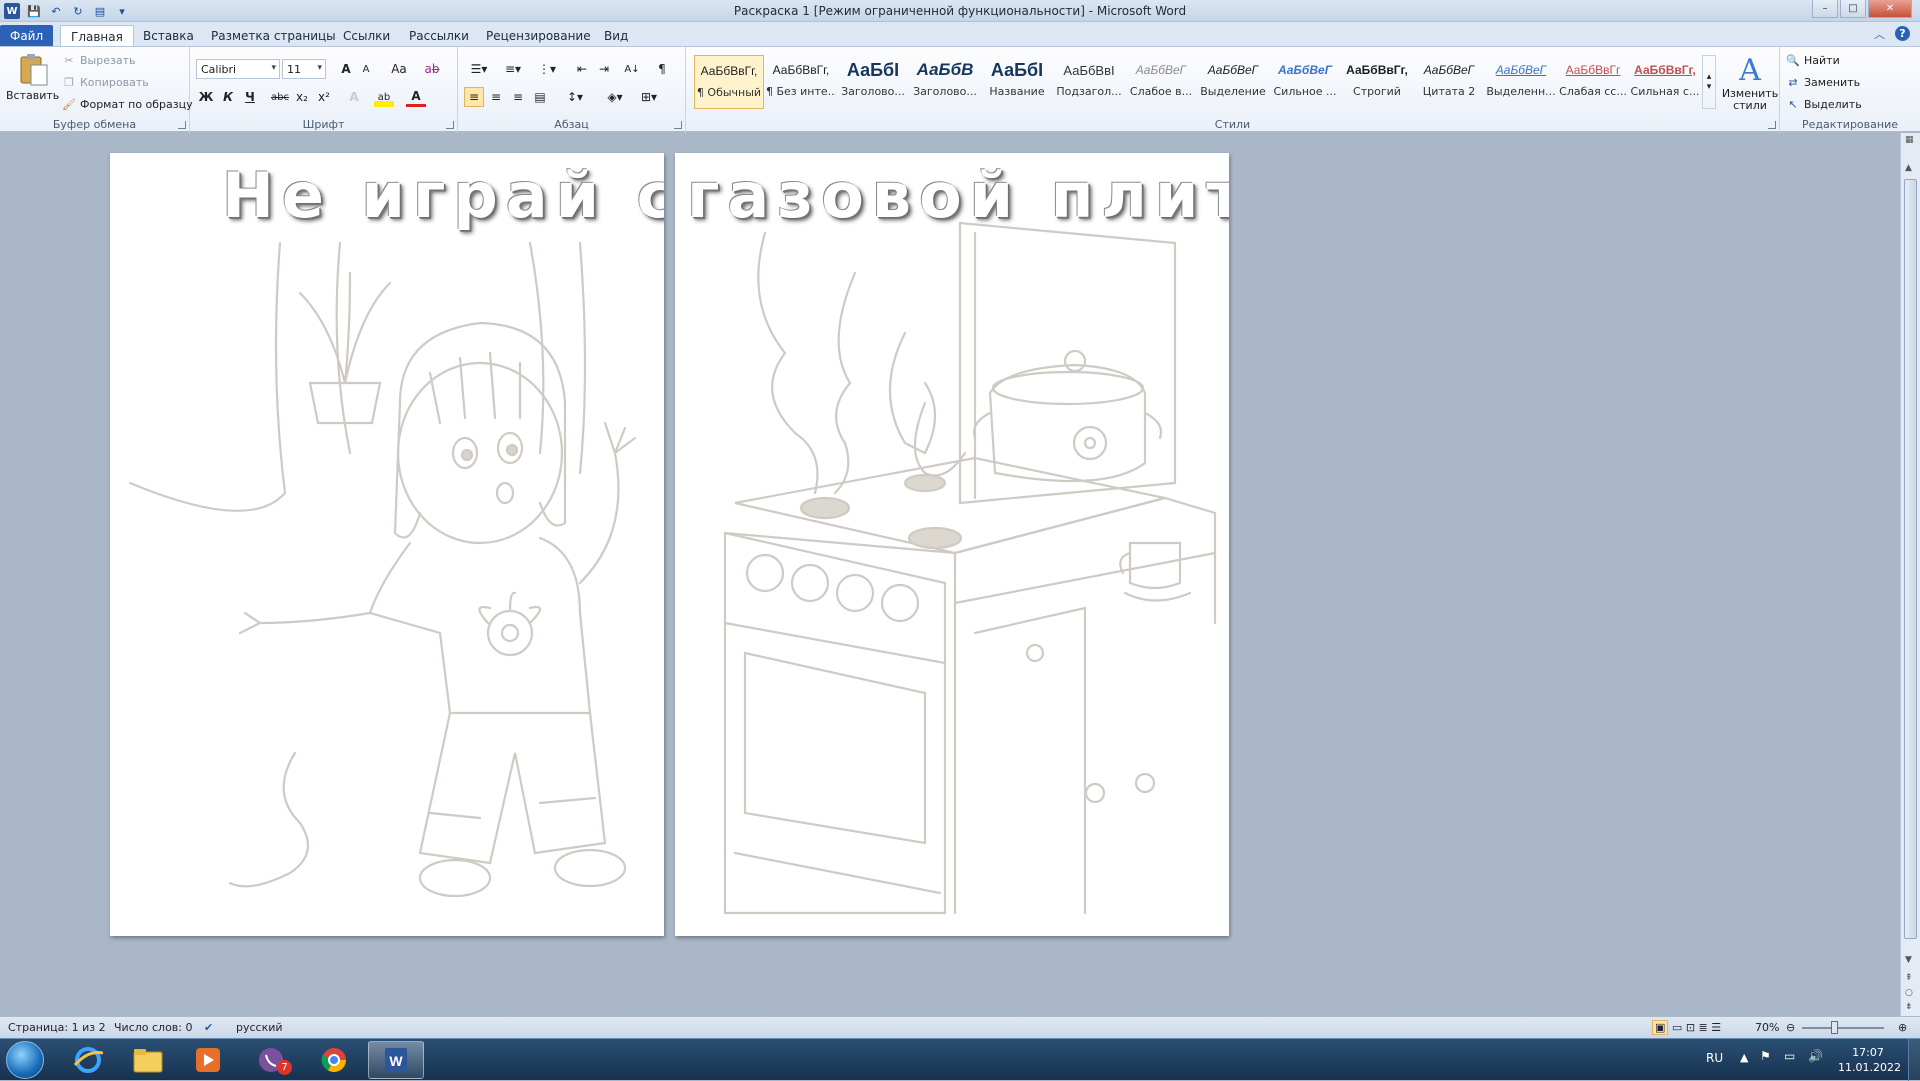  Describe the element at coordinates (1716, 1027) in the screenshot. I see `draft-view-icon: ☰` at that location.